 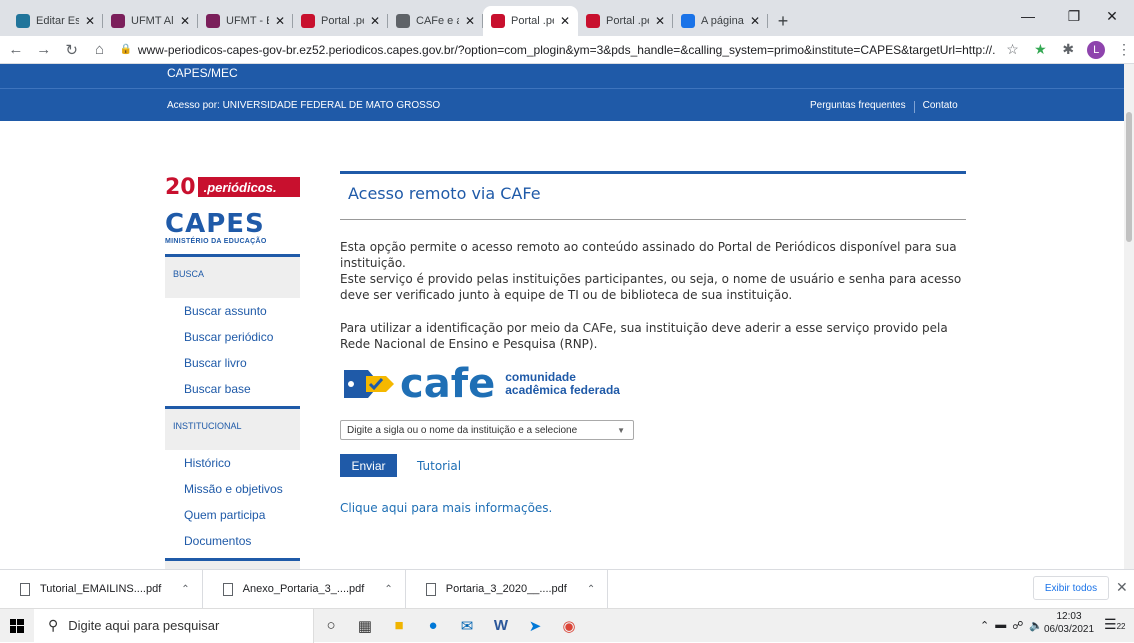 I want to click on sidebar-busca-item: Buscar assunto, so click(x=232, y=311).